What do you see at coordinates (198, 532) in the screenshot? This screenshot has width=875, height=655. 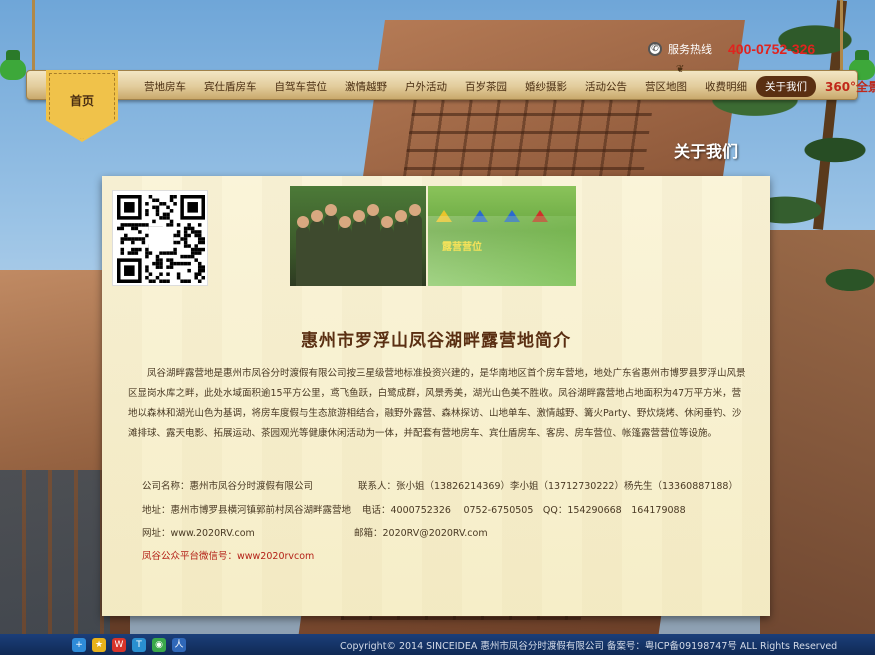 I see `contact-website: 网址：www.2020RV.com` at bounding box center [198, 532].